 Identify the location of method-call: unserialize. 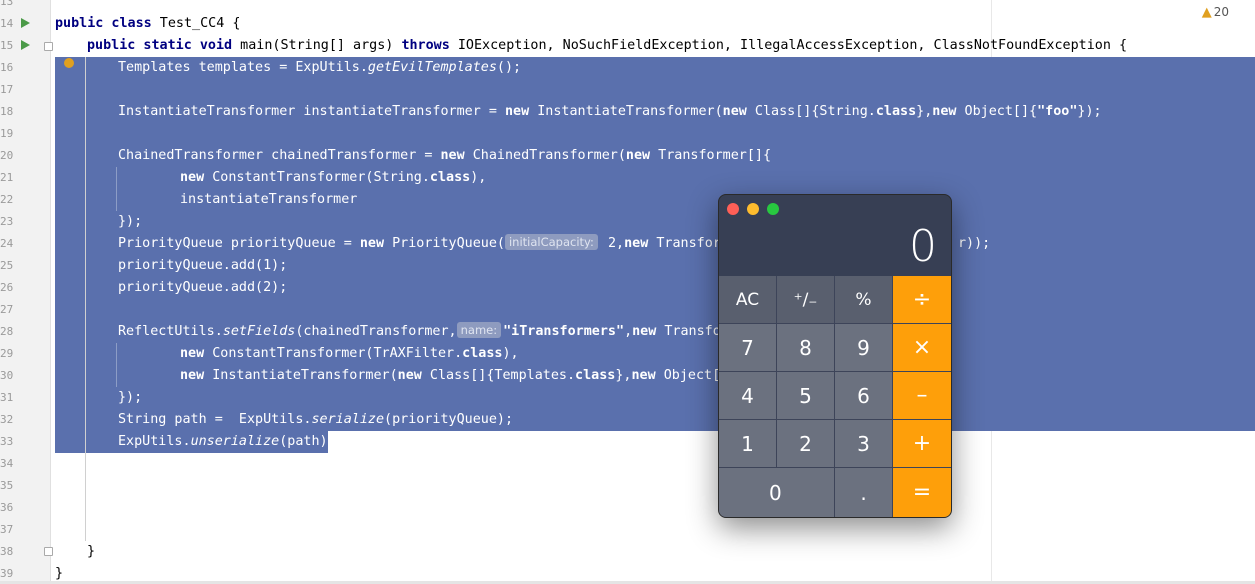
(235, 441).